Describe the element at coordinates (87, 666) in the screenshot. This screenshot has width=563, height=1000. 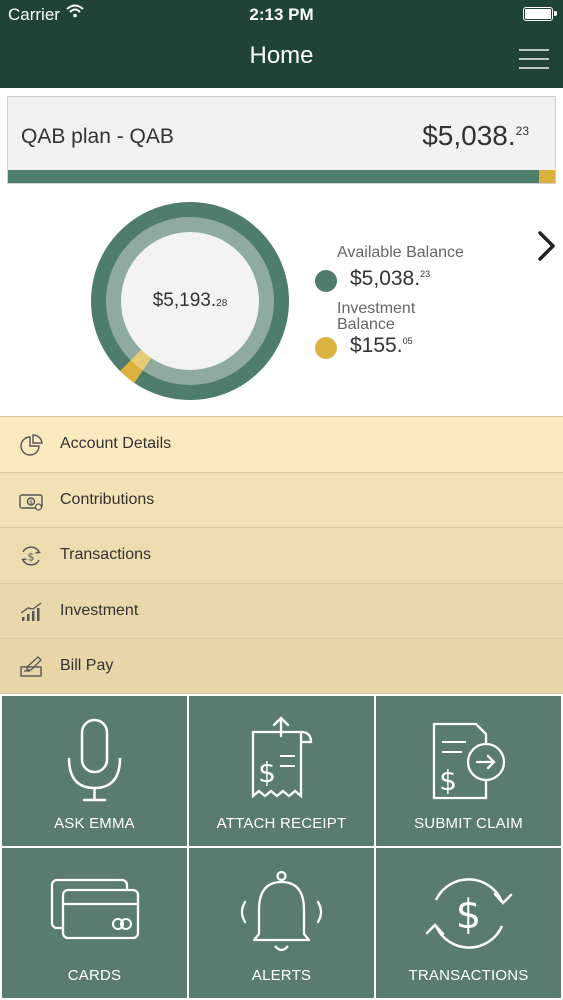
I see `menu-item-label: Bill Pay` at that location.